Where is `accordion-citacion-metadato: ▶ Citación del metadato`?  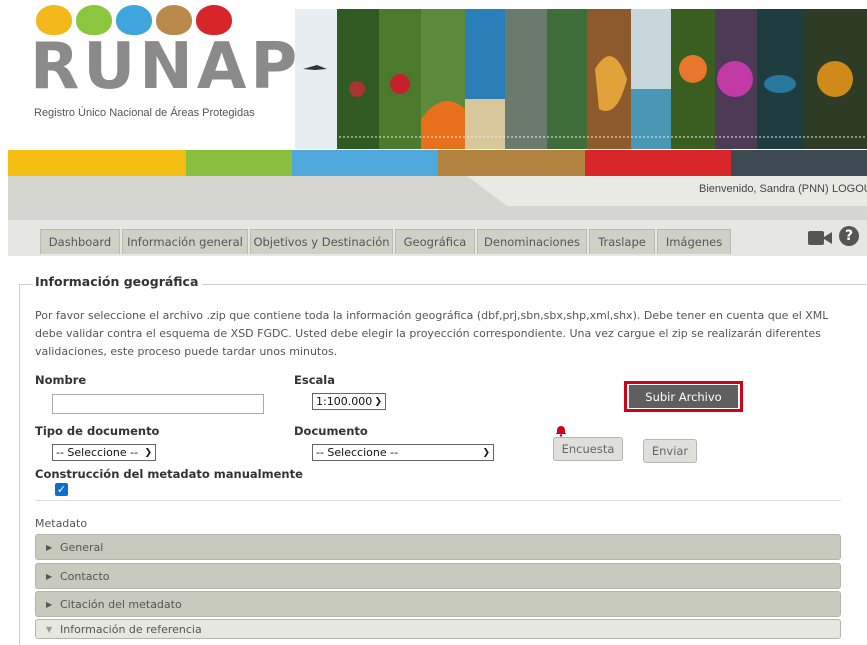 accordion-citacion-metadato: ▶ Citación del metadato is located at coordinates (438, 604).